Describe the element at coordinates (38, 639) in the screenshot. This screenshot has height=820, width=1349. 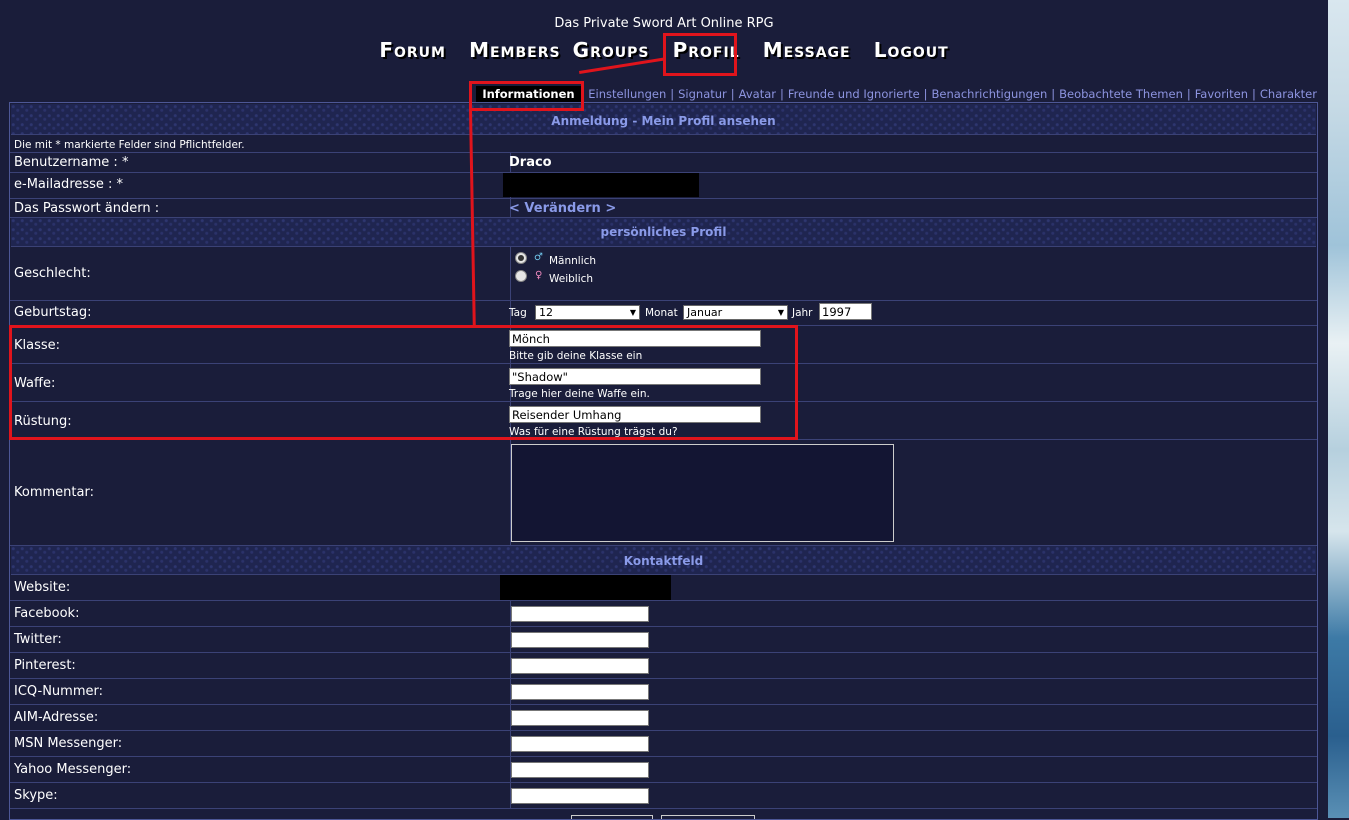
I see `twitter-label: Twitter:` at that location.